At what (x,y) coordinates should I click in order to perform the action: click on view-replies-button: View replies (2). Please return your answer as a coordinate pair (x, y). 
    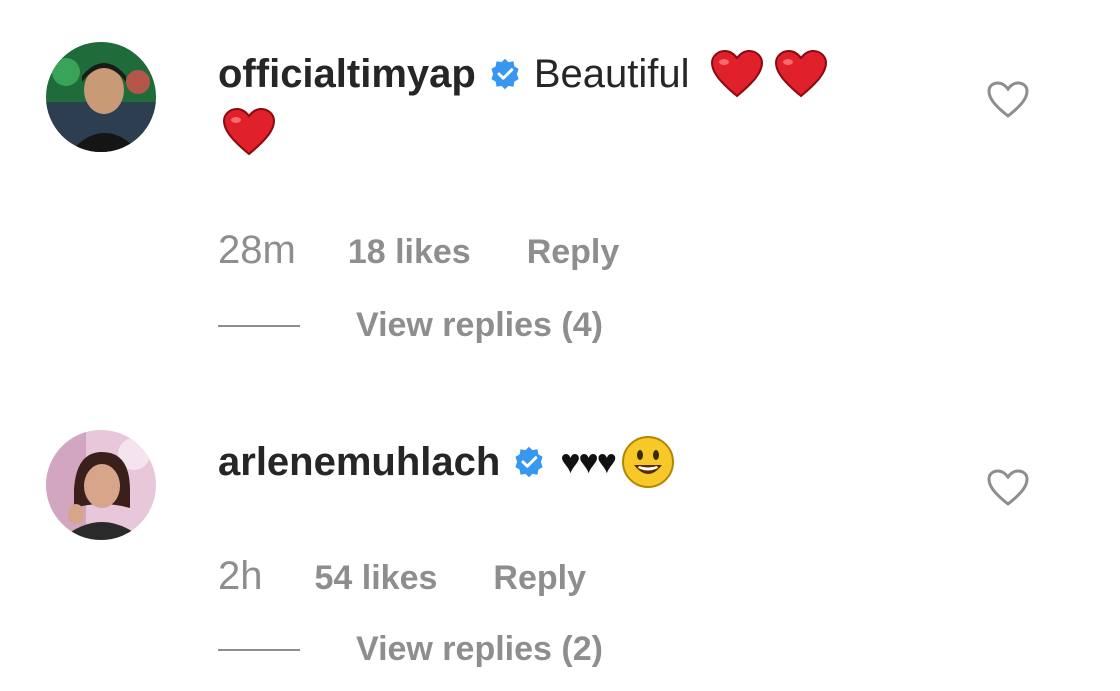
    Looking at the image, I should click on (479, 649).